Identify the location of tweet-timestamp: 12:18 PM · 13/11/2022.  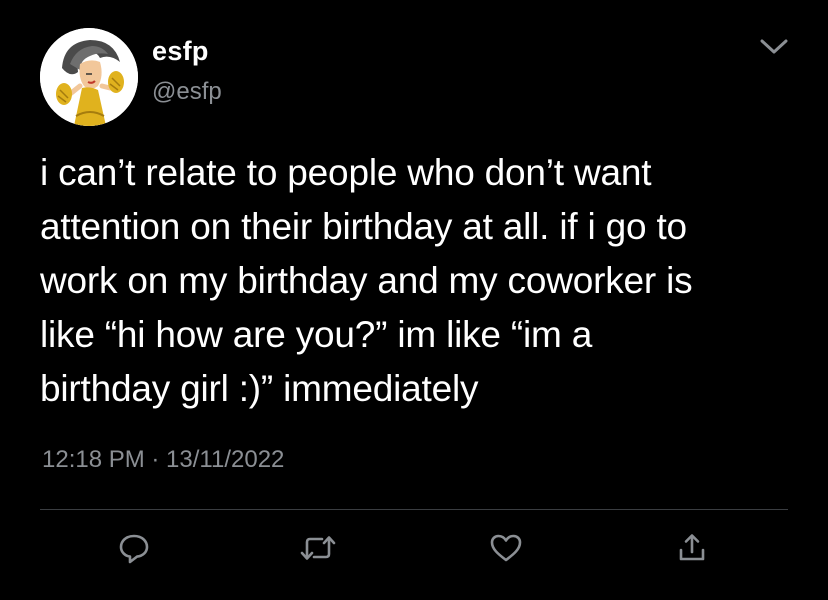
(163, 460).